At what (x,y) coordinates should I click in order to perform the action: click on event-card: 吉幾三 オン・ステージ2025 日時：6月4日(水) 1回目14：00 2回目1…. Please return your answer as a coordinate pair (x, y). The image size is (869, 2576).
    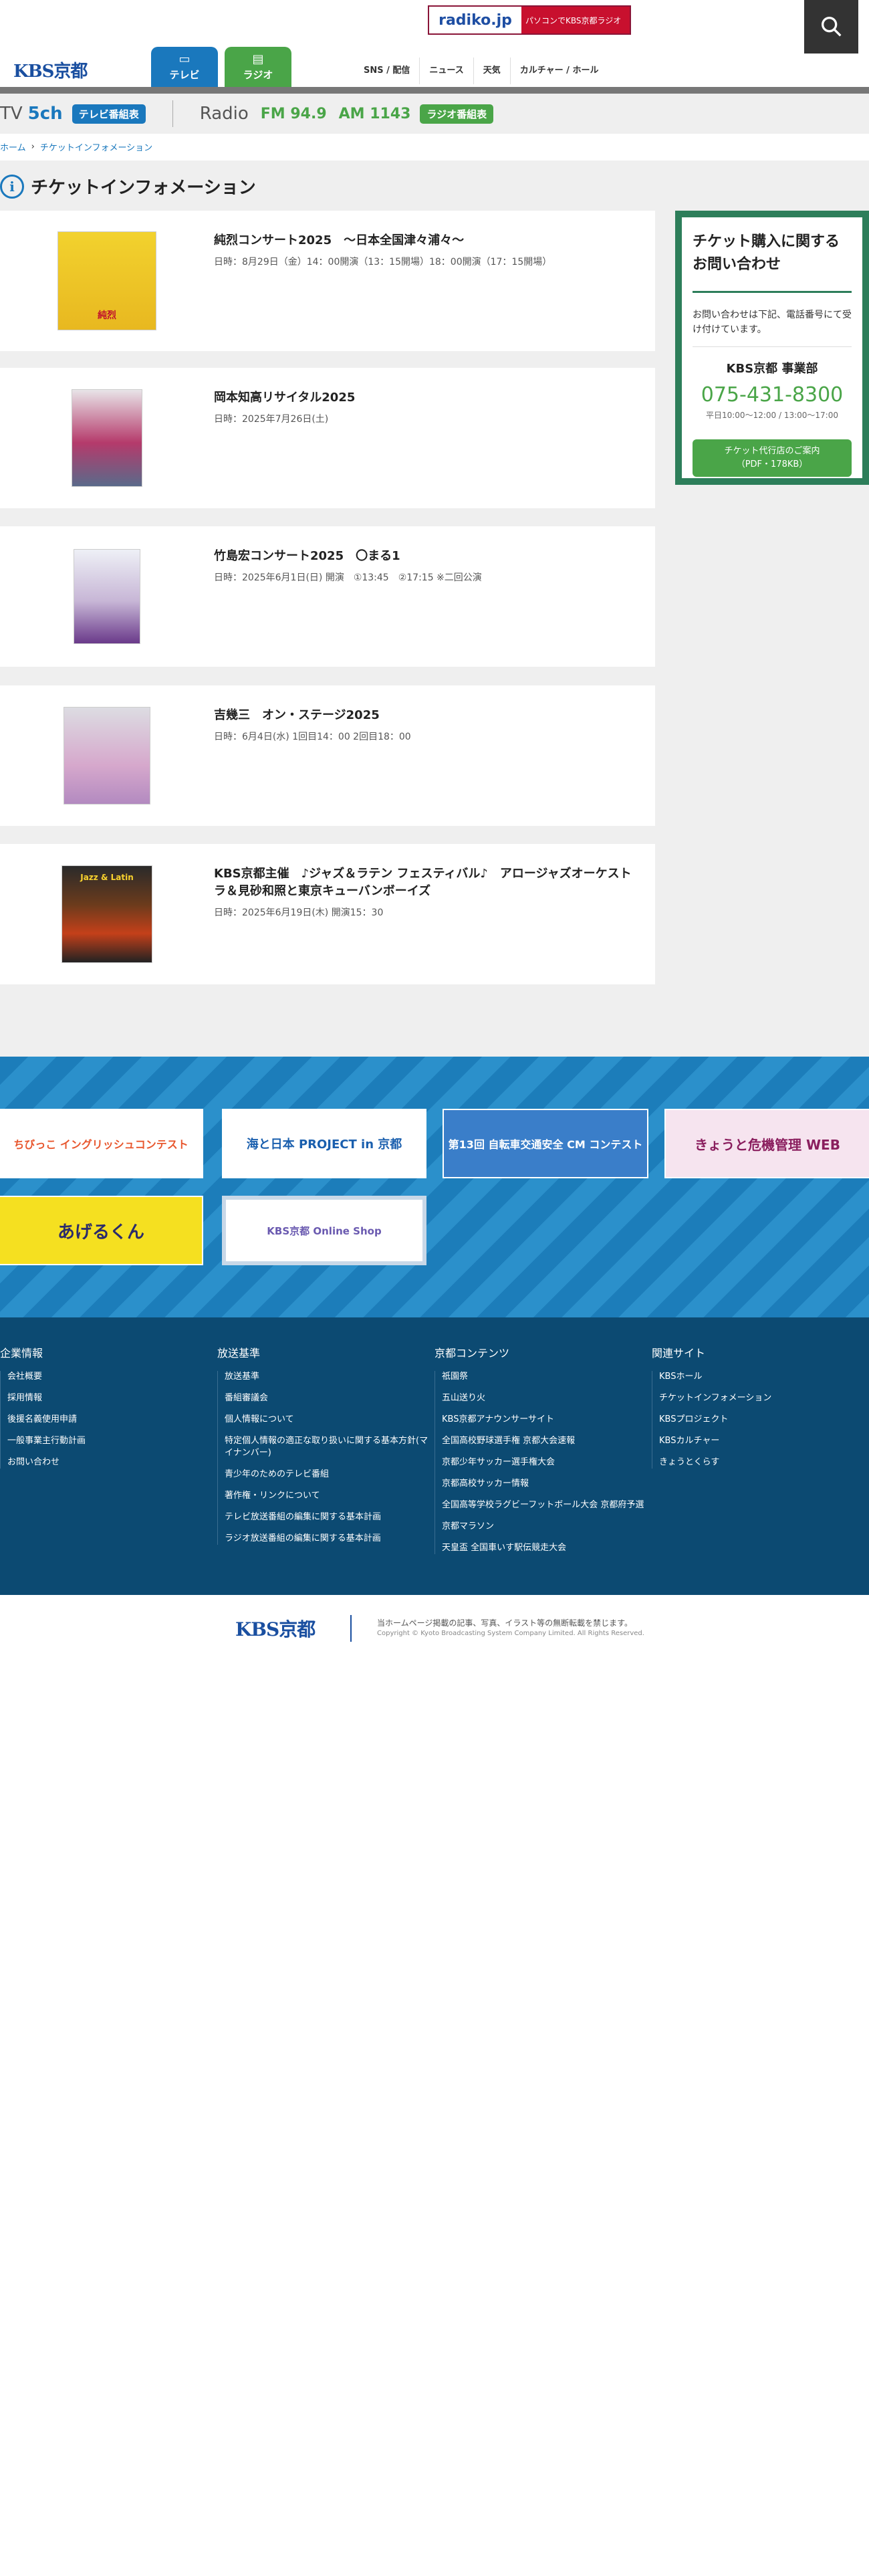
    Looking at the image, I should click on (327, 755).